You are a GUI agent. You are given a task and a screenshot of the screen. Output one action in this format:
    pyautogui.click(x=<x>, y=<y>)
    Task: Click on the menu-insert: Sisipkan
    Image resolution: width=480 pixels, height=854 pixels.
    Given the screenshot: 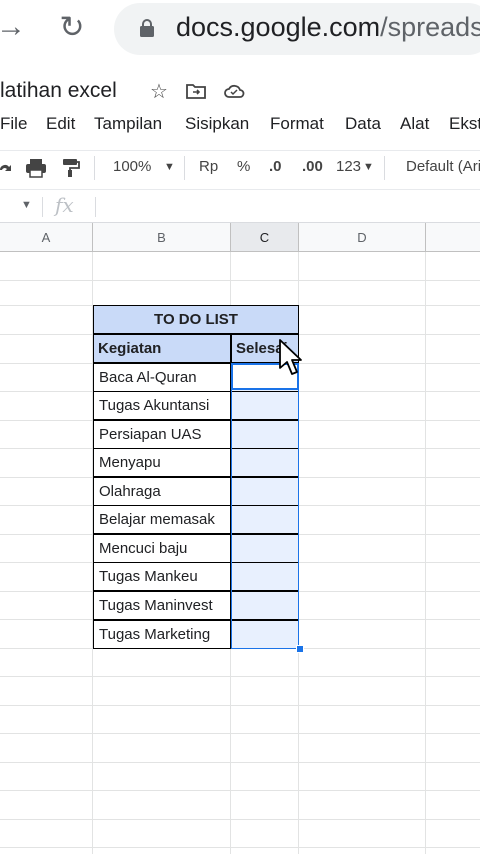 What is the action you would take?
    pyautogui.click(x=217, y=124)
    